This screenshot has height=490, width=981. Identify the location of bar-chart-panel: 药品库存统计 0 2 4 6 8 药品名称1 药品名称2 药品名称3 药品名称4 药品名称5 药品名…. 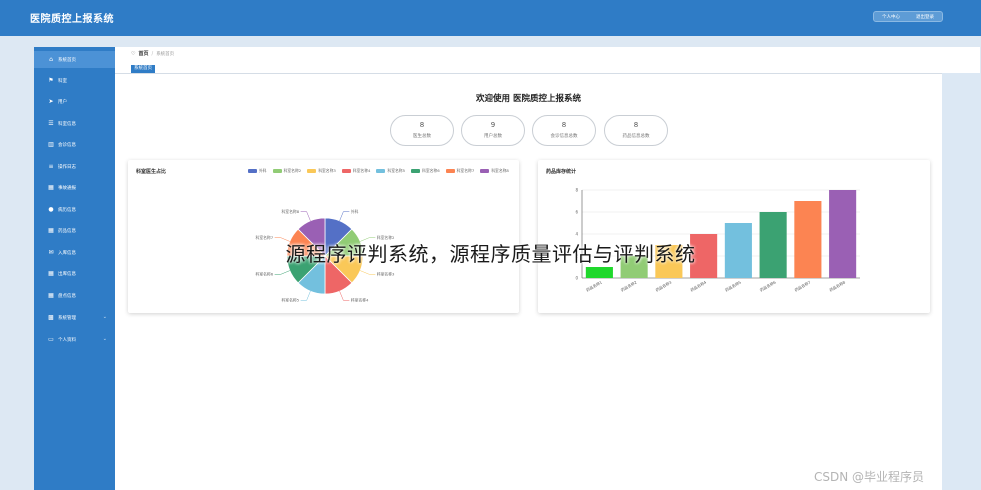
(734, 236).